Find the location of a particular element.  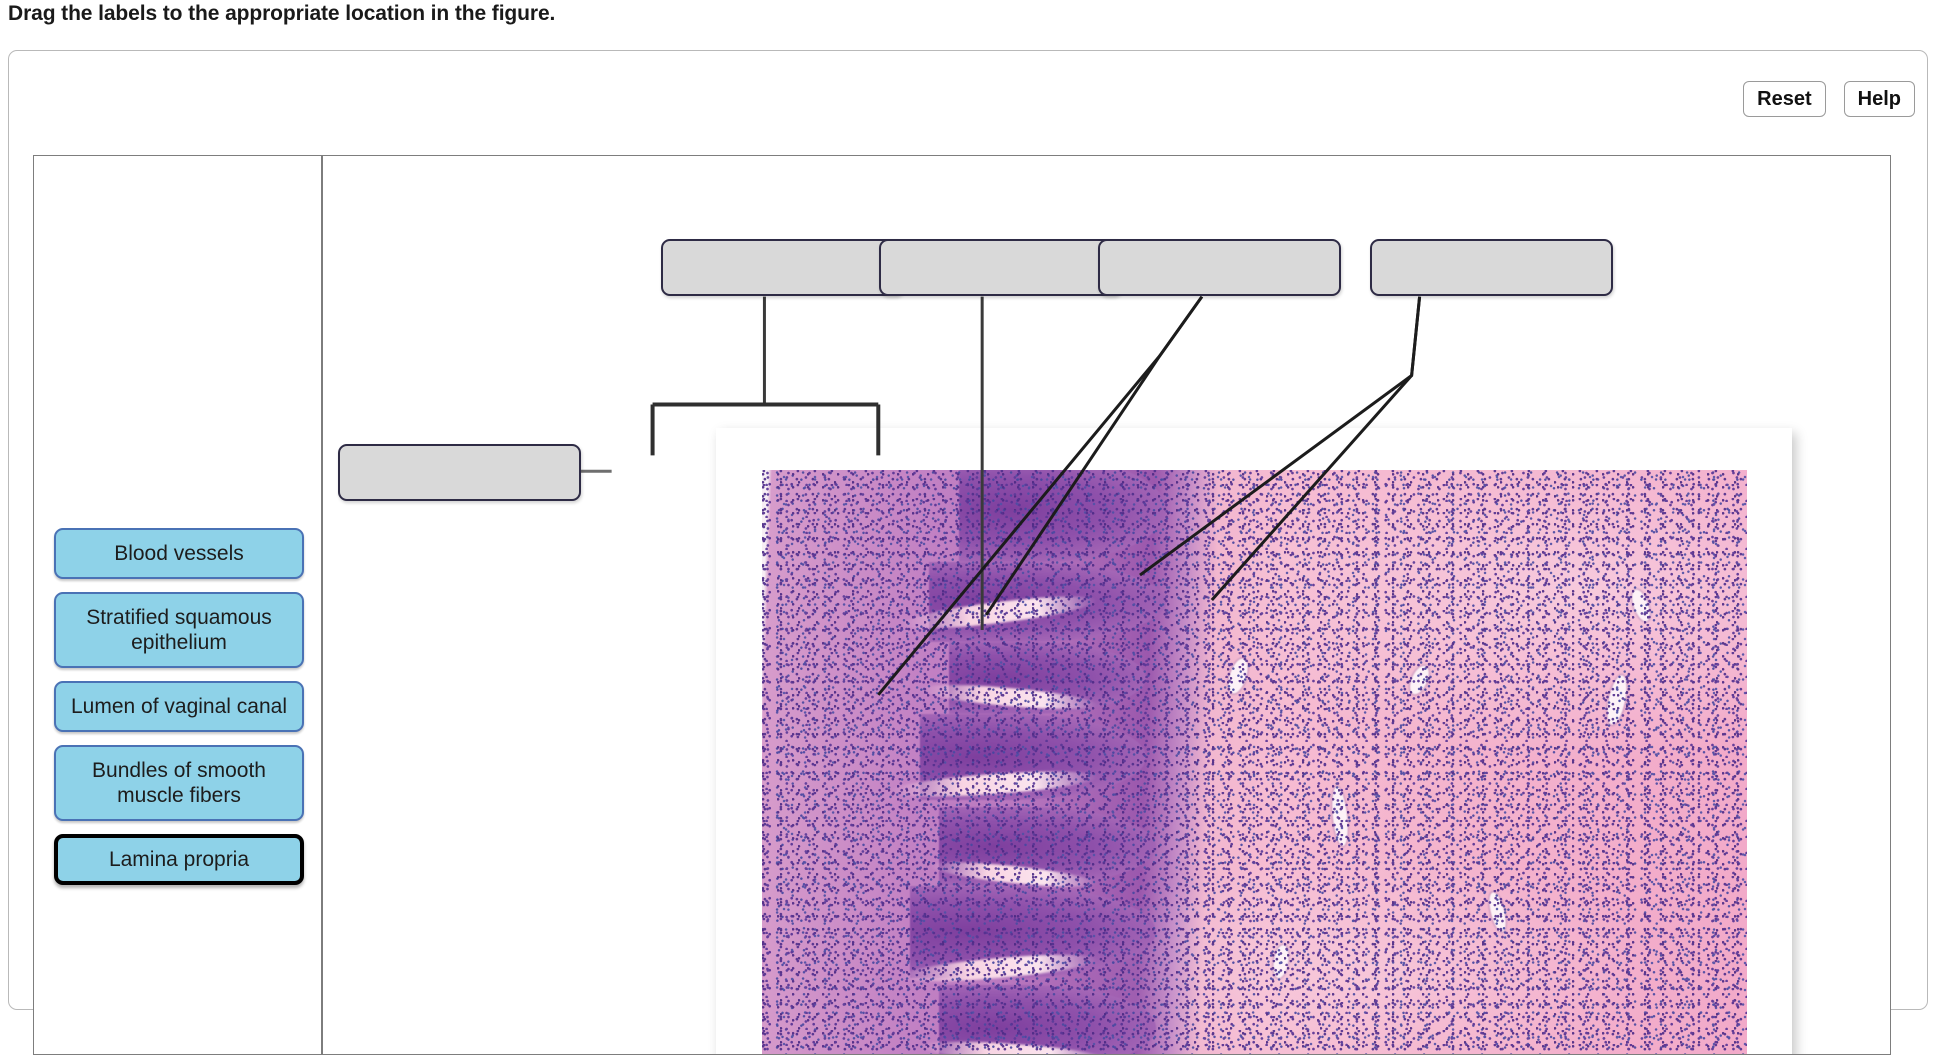

label-chip-text: Lumen of vaginal canal is located at coordinates (179, 706).